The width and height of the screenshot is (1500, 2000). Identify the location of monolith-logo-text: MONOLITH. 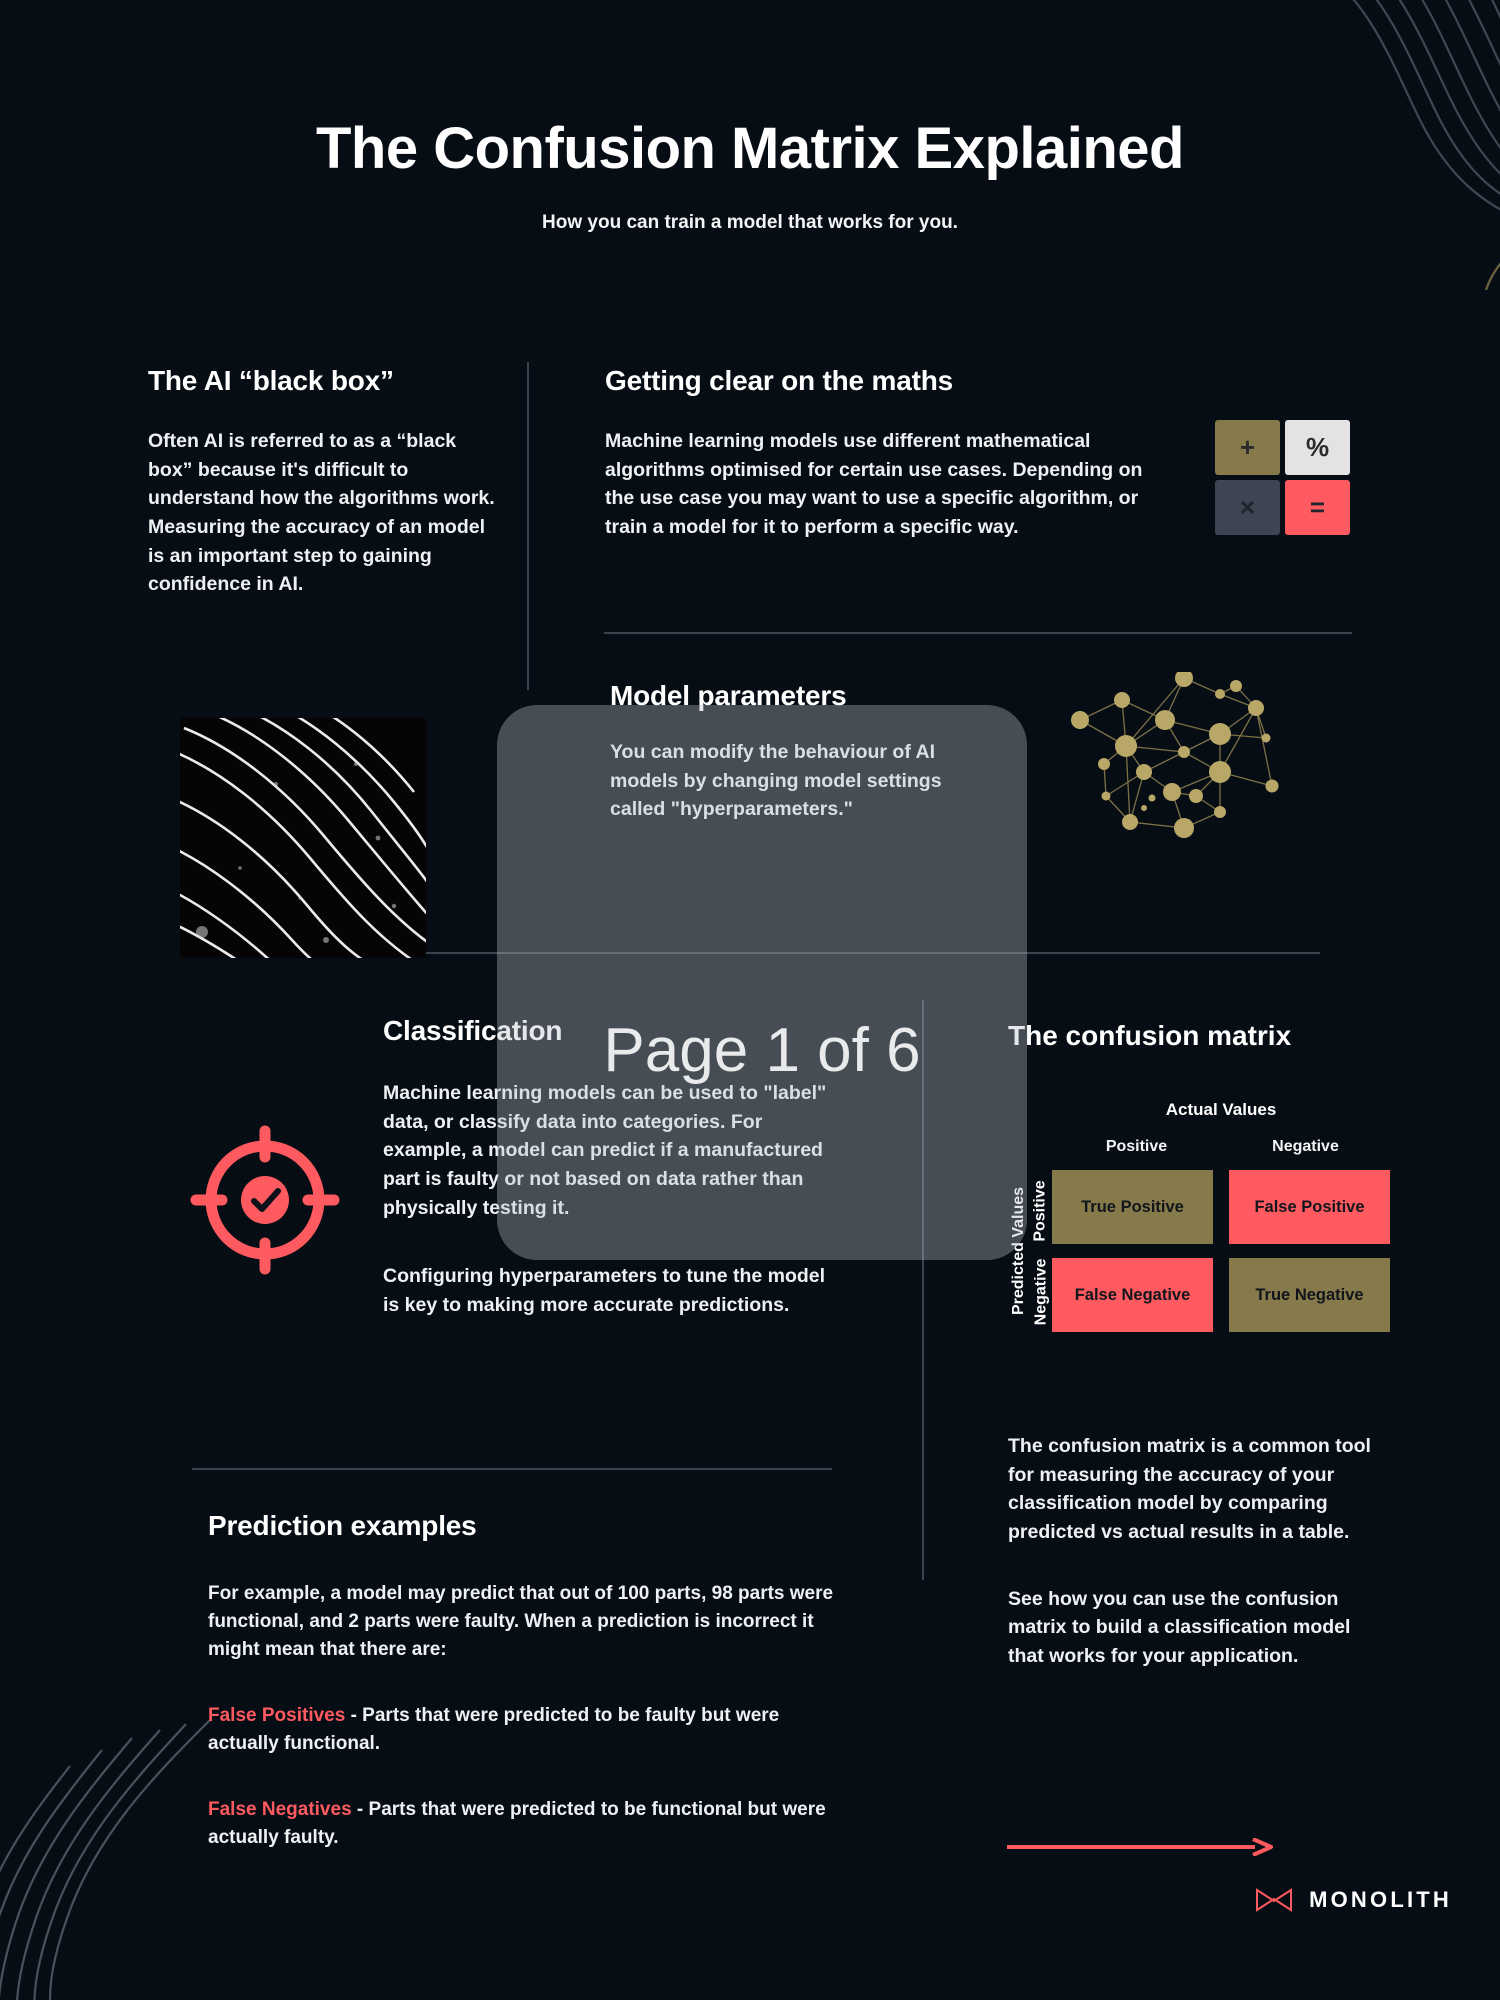
(1380, 1899).